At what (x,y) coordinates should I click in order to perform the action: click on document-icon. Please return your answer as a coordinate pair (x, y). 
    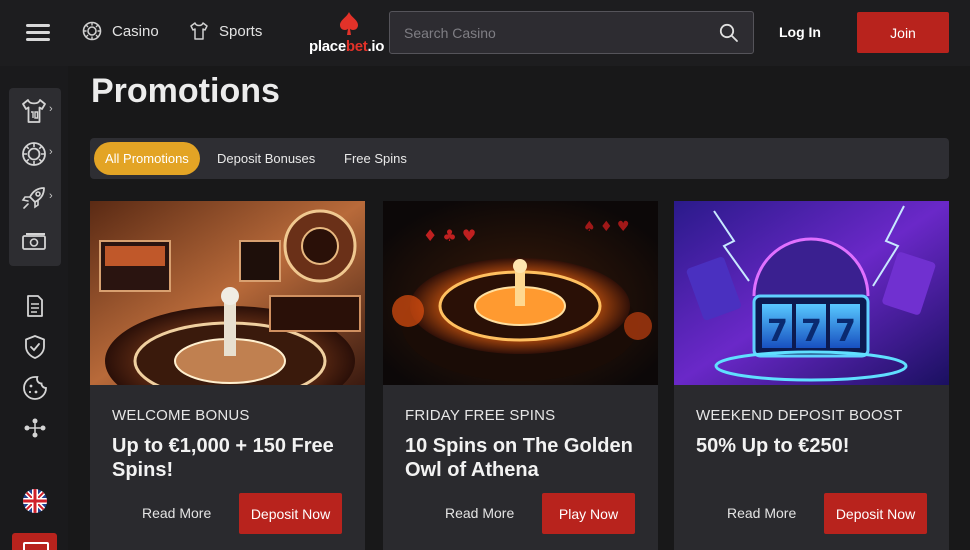
    Looking at the image, I should click on (35, 306).